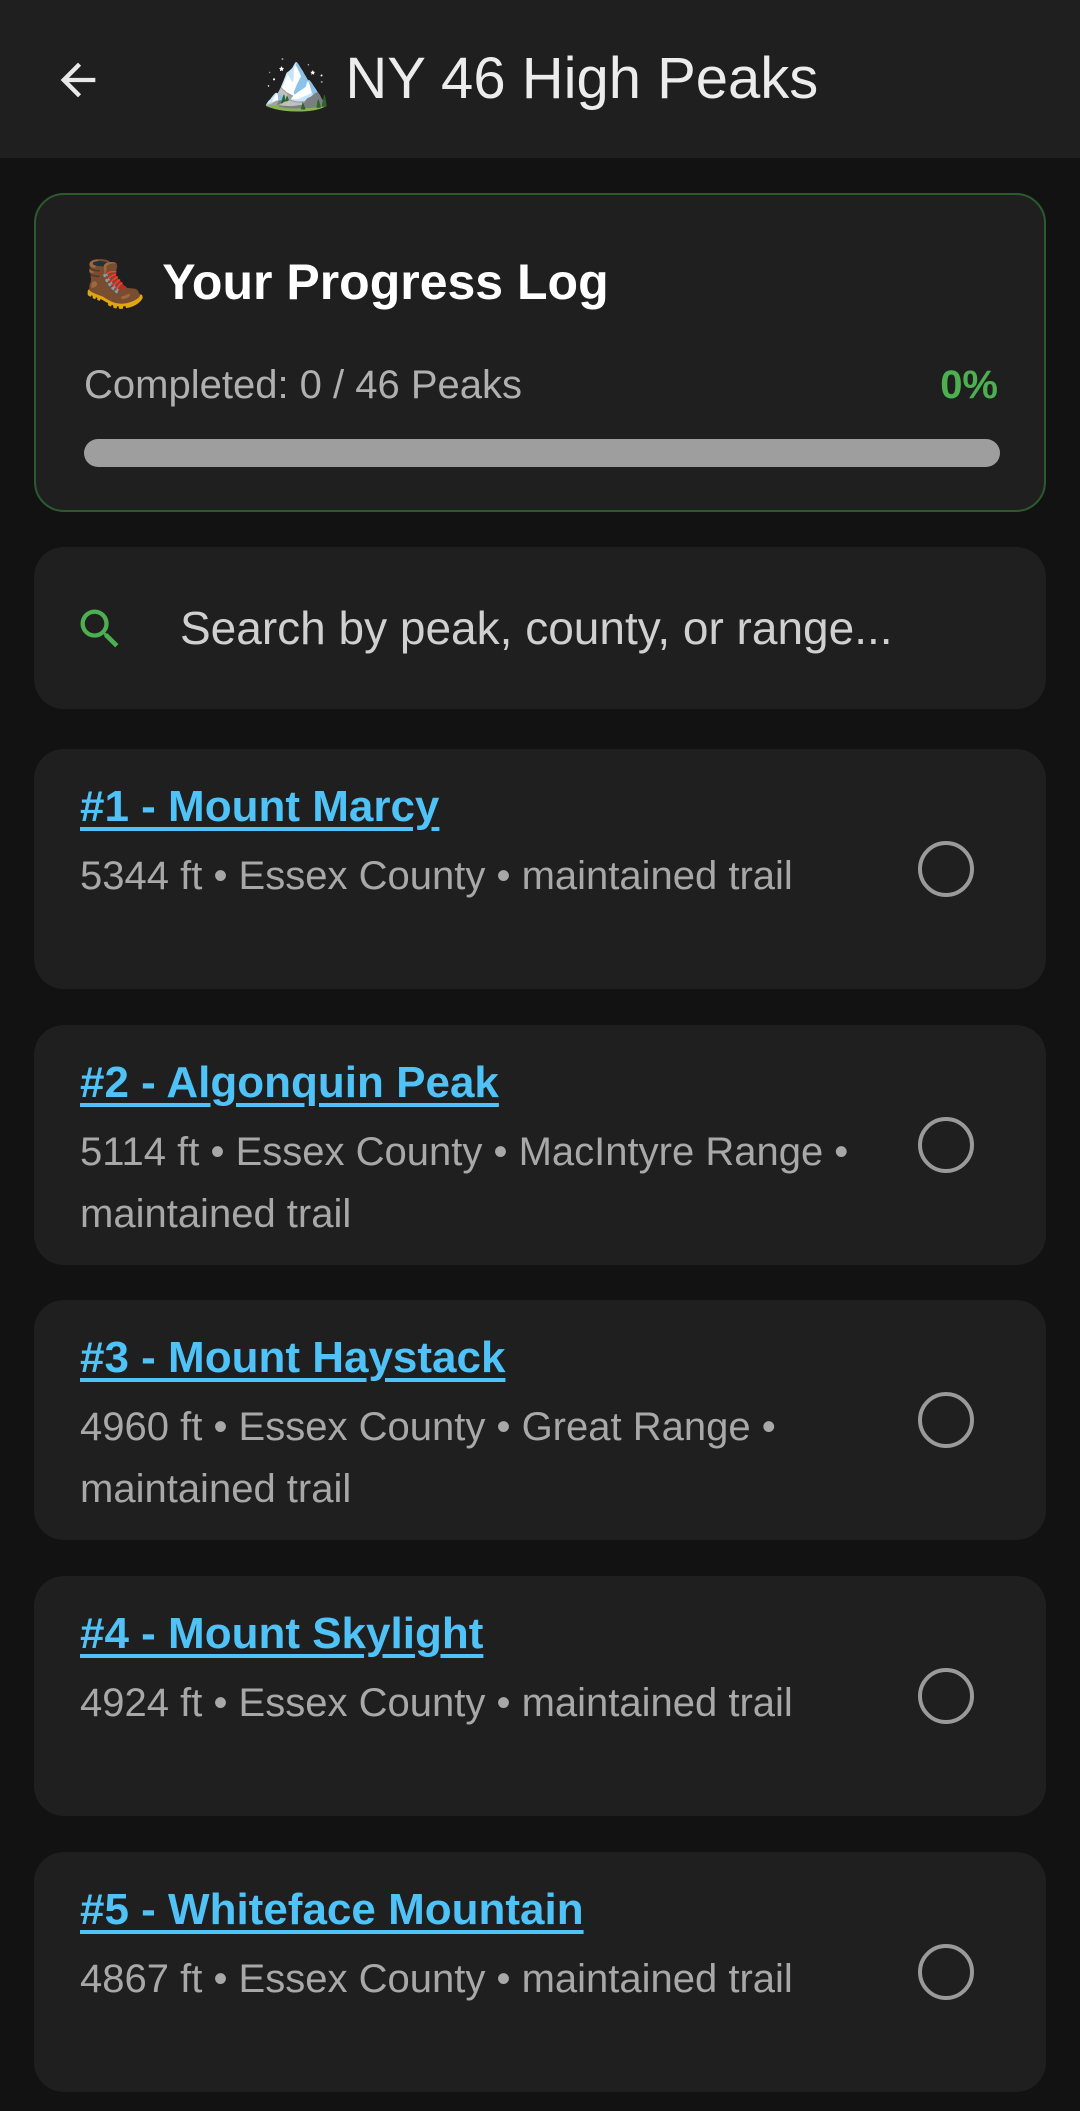 This screenshot has height=2111, width=1080. I want to click on mountain-icon: 🏔️, so click(296, 80).